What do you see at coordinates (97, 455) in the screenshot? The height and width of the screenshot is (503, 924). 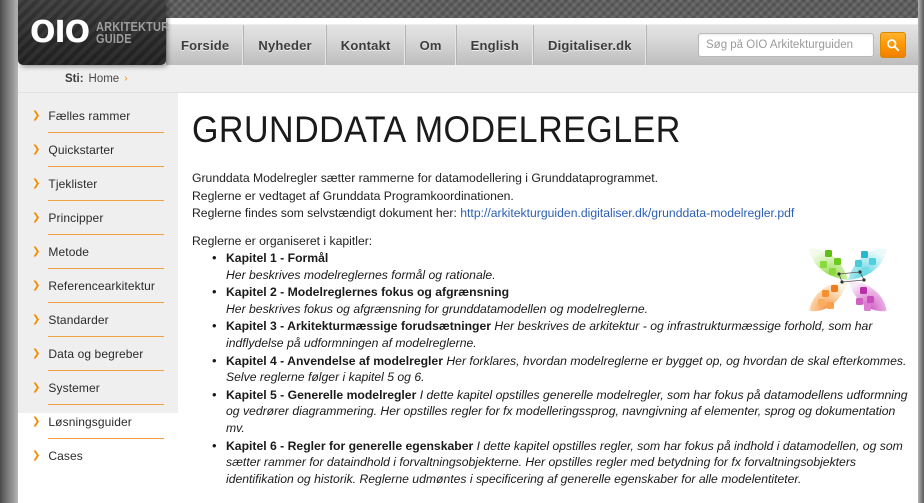 I see `sidebar-item-cases: ❯ Cases` at bounding box center [97, 455].